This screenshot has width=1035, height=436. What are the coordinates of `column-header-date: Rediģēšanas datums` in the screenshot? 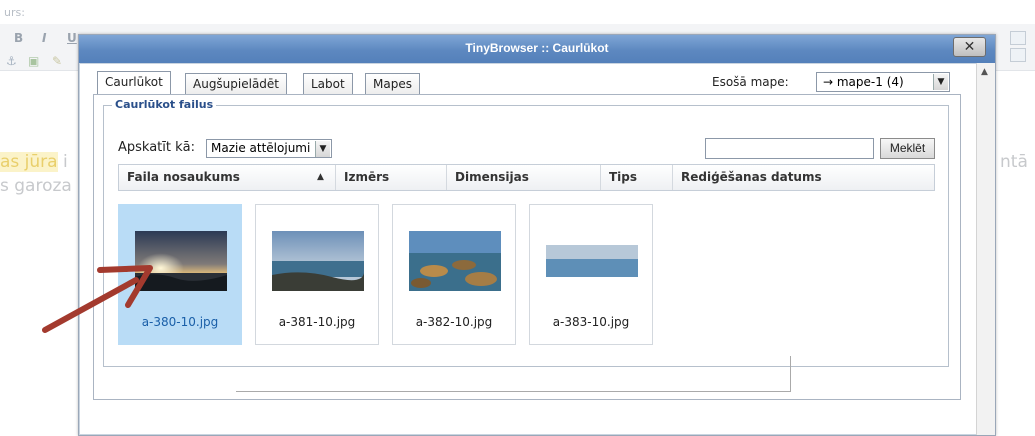 It's located at (803, 177).